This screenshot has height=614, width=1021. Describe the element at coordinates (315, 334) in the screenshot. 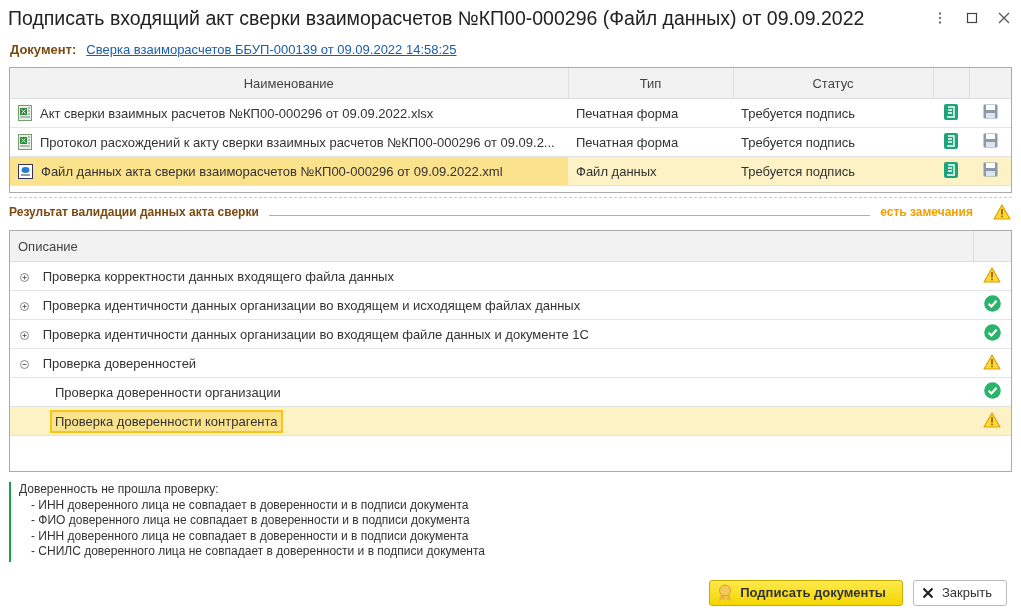

I see `tree-item: Проверка идентичности данных организации во входящем файле данных и документе 1С` at that location.